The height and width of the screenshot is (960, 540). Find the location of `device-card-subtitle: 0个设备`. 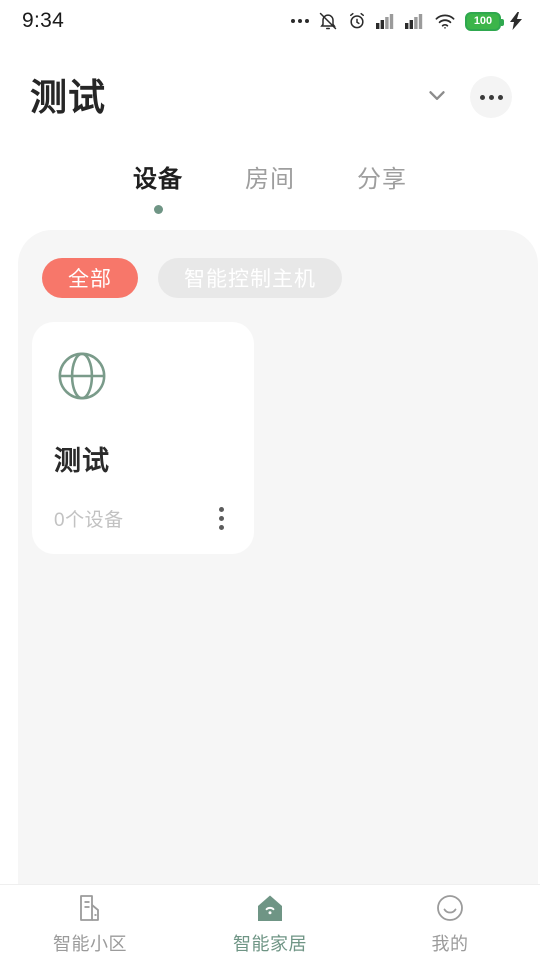

device-card-subtitle: 0个设备 is located at coordinates (89, 520).